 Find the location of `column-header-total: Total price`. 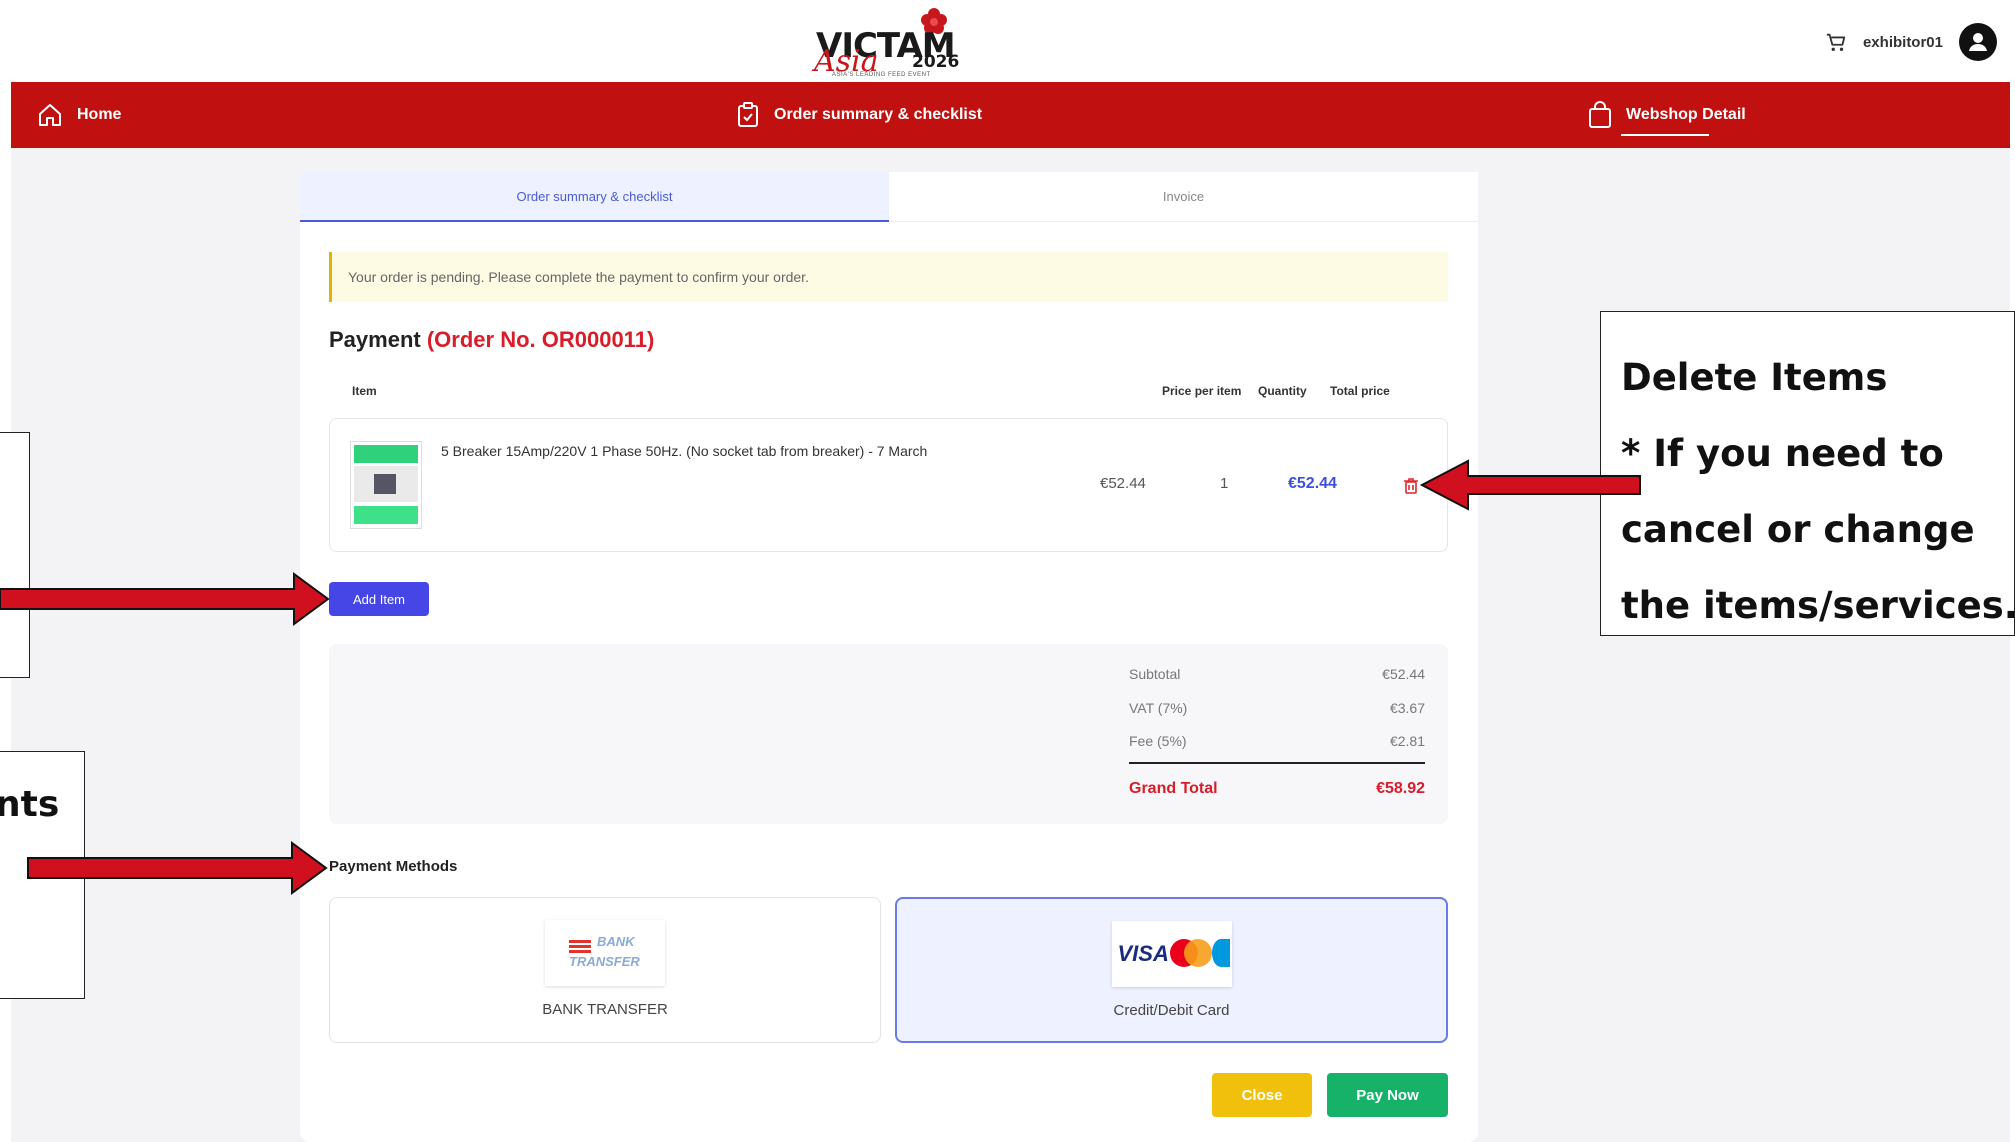

column-header-total: Total price is located at coordinates (1360, 391).